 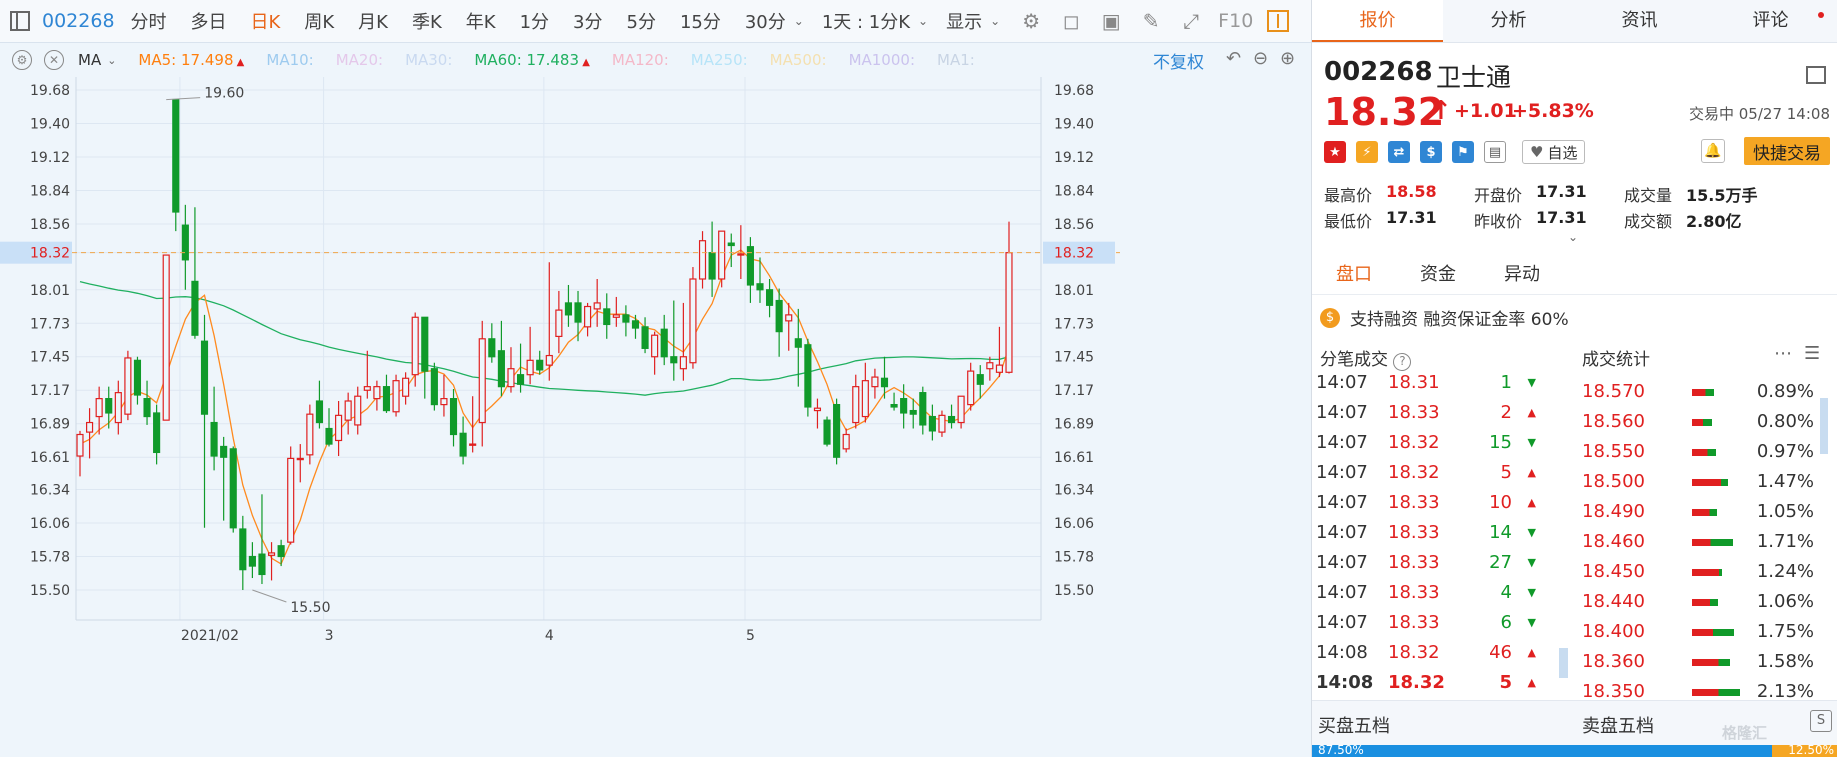 What do you see at coordinates (1071, 21) in the screenshot?
I see `layout-icon: ◻` at bounding box center [1071, 21].